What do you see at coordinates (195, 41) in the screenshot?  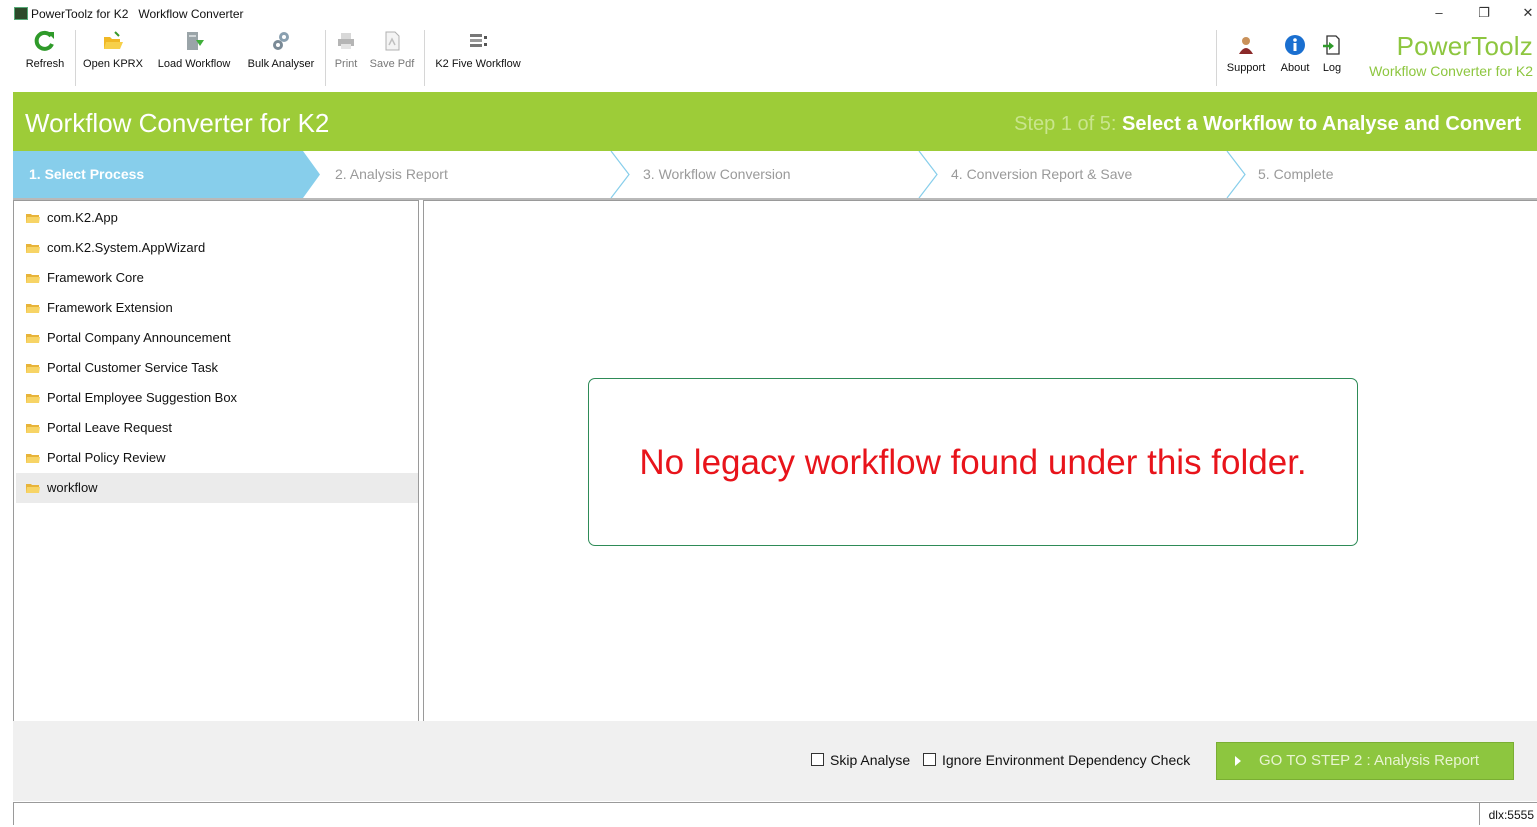 I see `database-load-icon` at bounding box center [195, 41].